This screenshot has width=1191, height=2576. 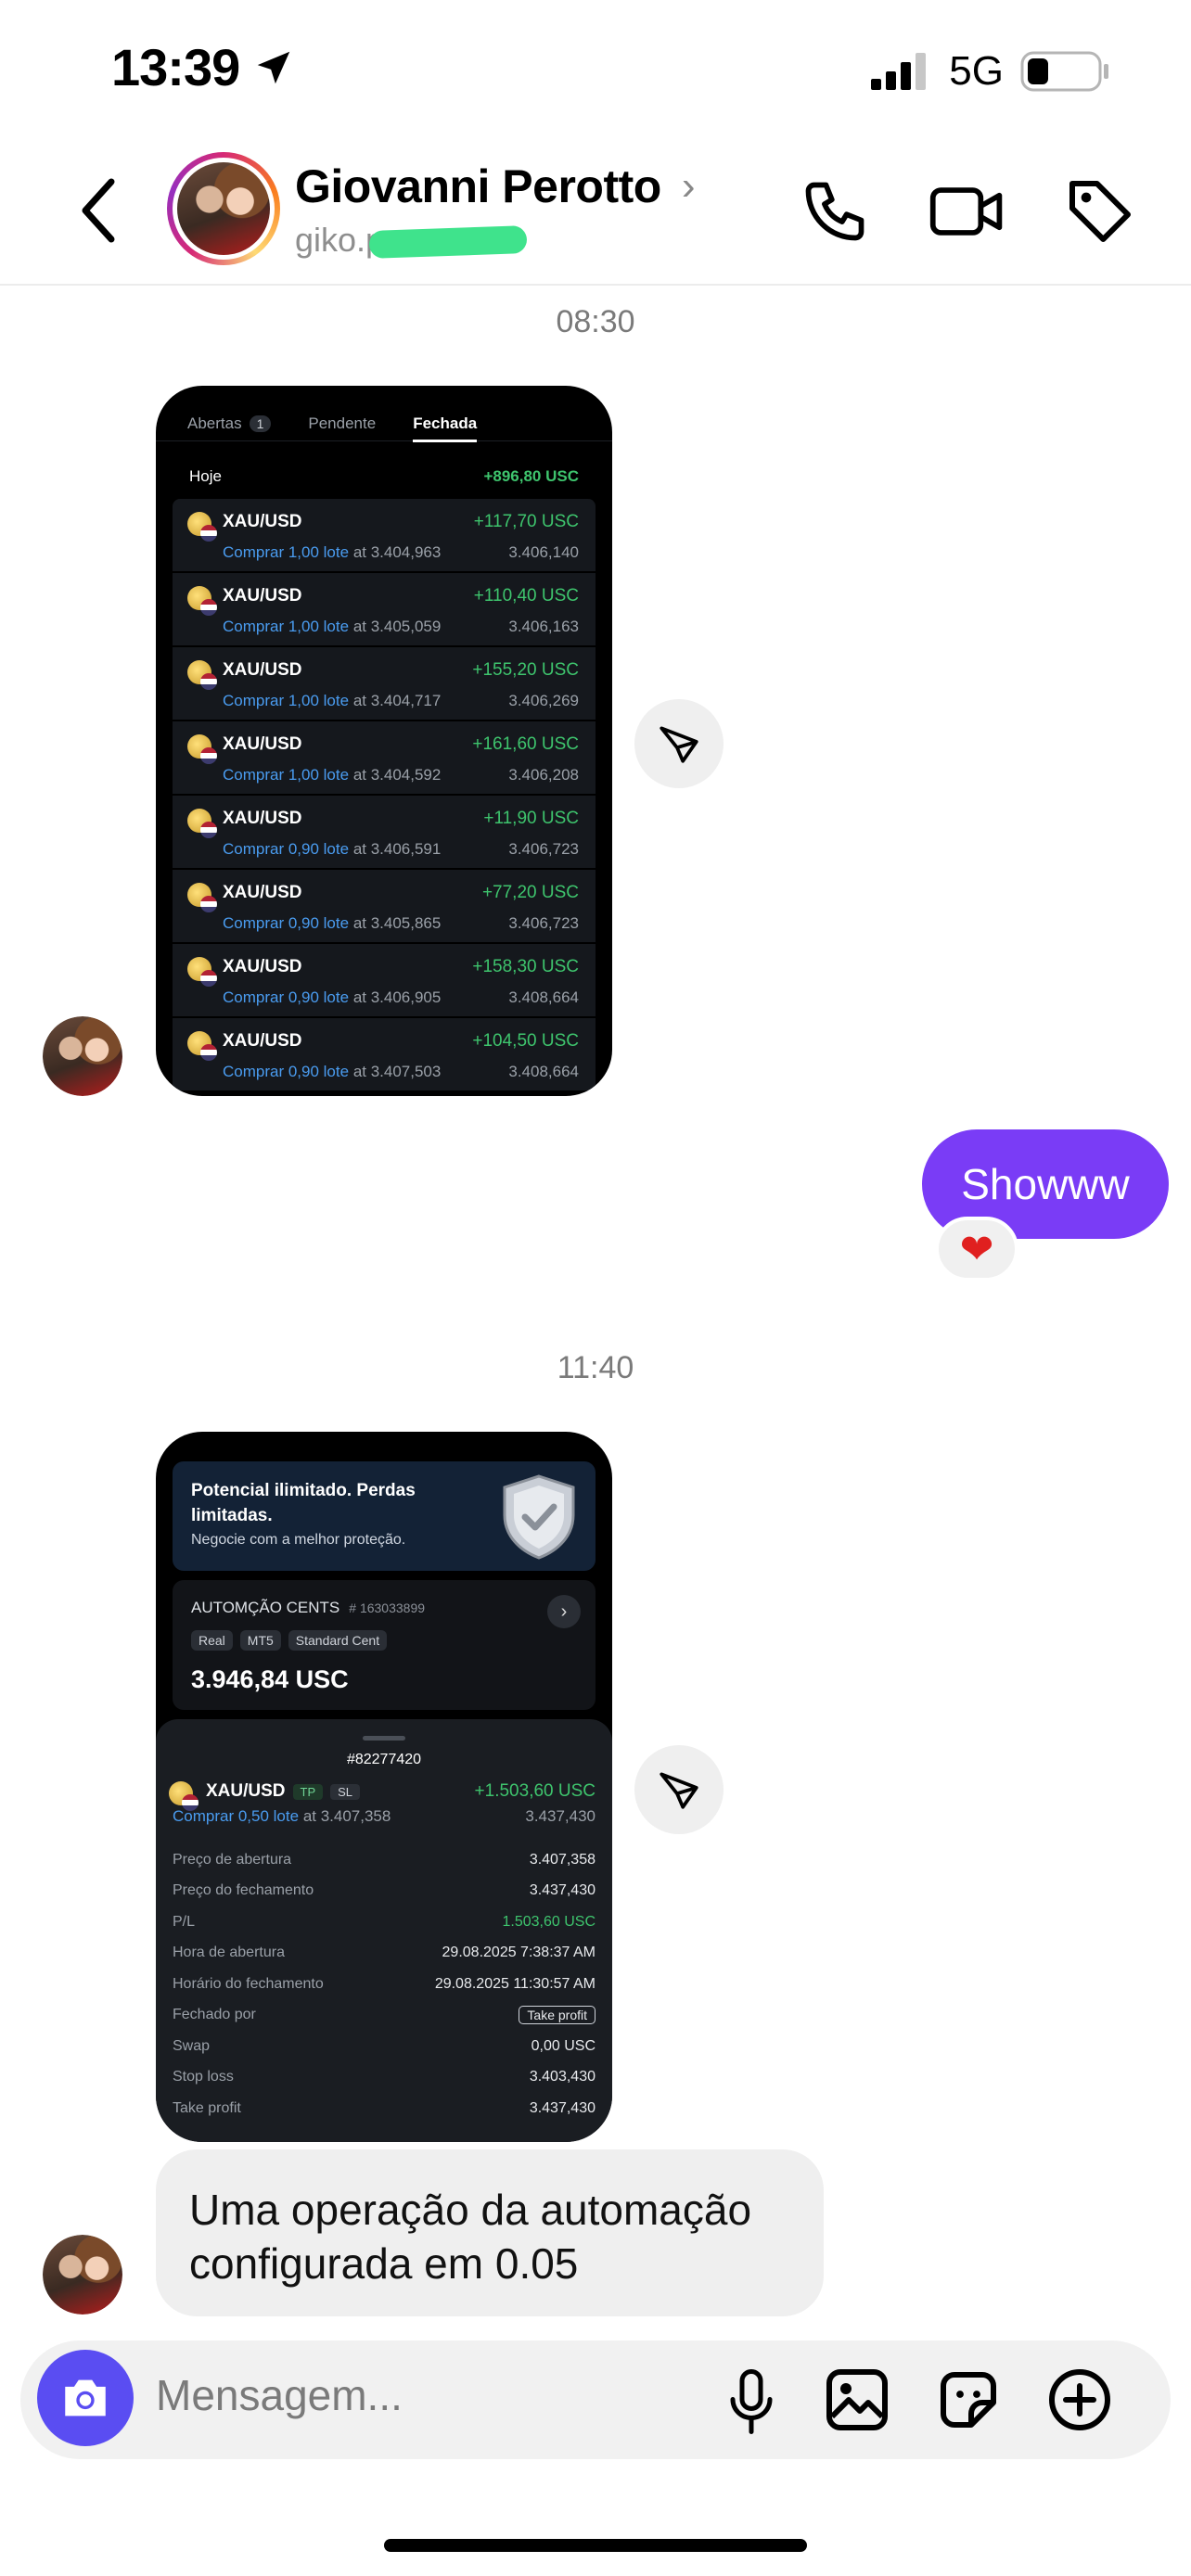 What do you see at coordinates (384, 2016) in the screenshot?
I see `detail-row: Fechado por Take profit` at bounding box center [384, 2016].